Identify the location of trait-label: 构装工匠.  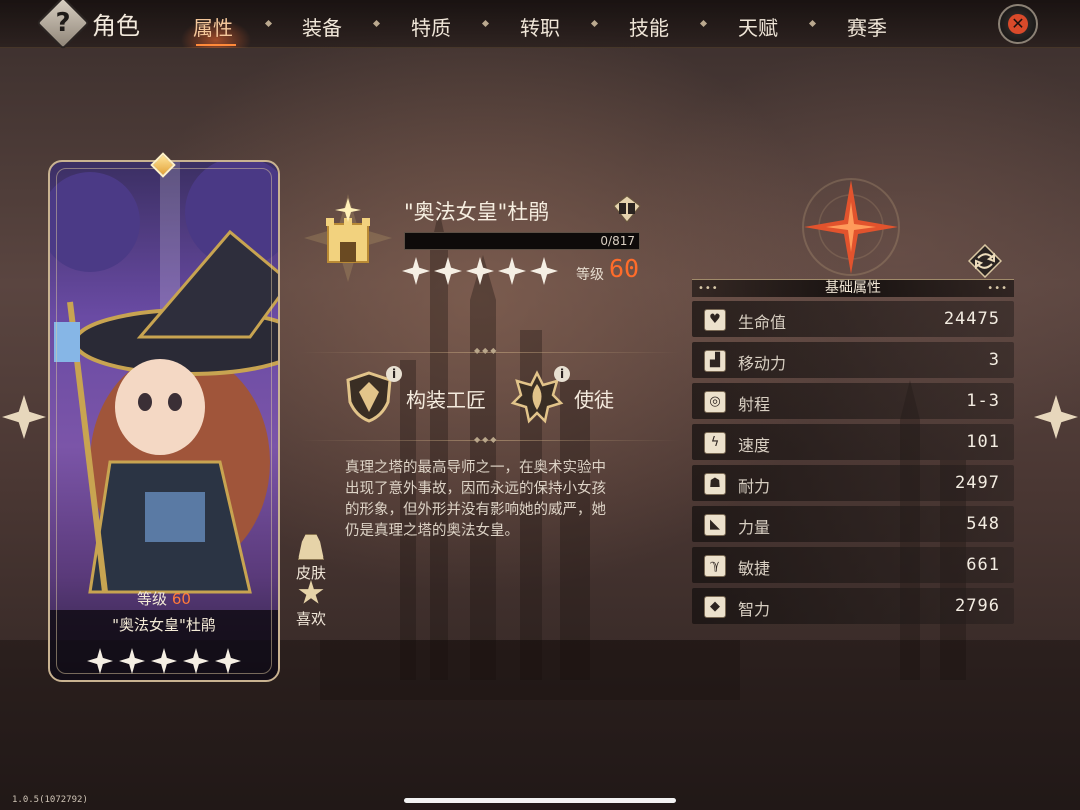
(446, 400).